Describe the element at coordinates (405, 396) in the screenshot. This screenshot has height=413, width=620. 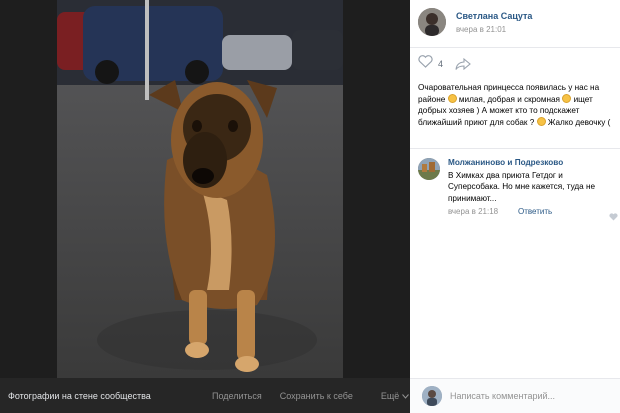
I see `chevron-down-icon` at that location.